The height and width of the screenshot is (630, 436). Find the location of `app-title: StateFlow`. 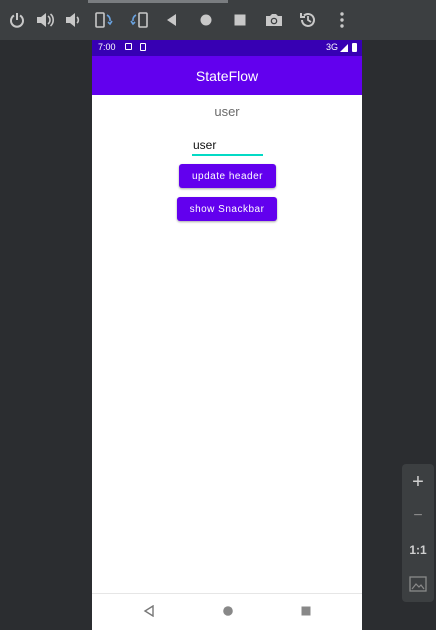

app-title: StateFlow is located at coordinates (227, 75).